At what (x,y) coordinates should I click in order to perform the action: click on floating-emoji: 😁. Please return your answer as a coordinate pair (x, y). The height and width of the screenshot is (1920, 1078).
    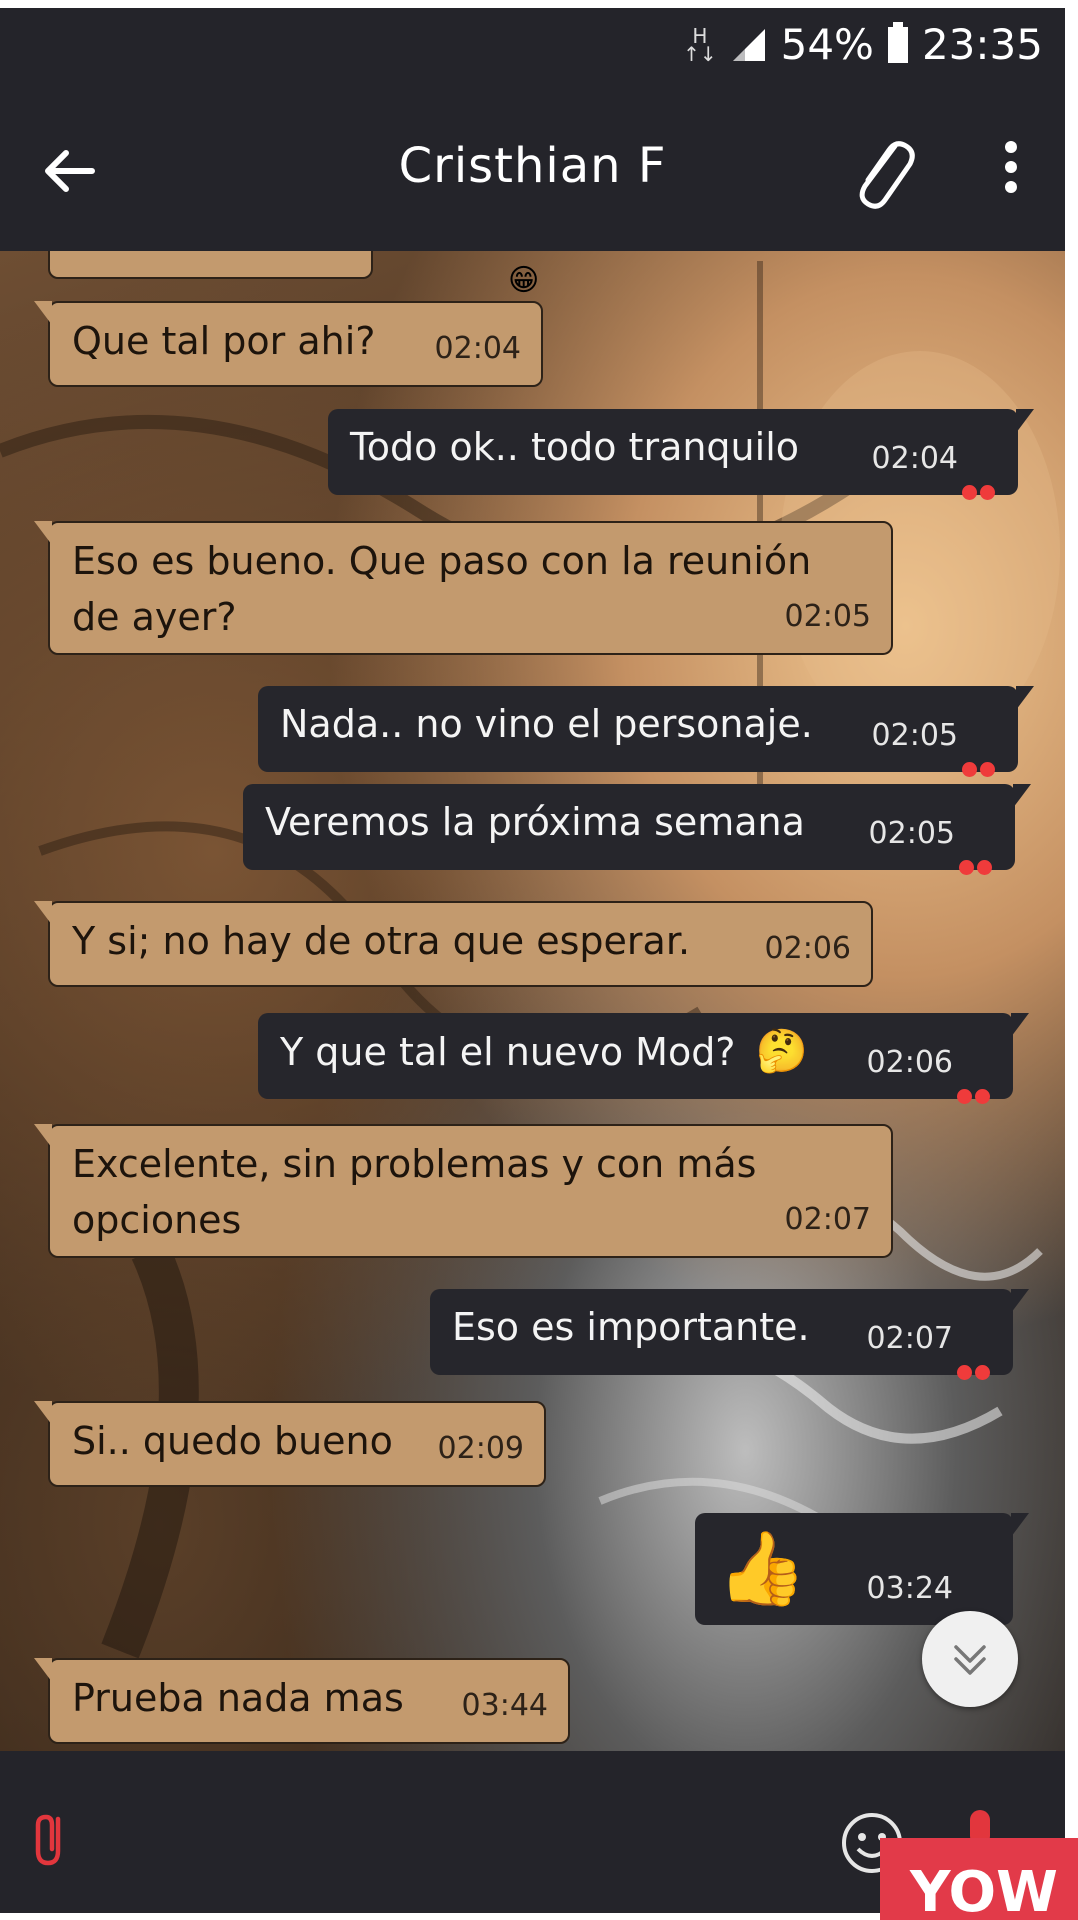
    Looking at the image, I should click on (524, 280).